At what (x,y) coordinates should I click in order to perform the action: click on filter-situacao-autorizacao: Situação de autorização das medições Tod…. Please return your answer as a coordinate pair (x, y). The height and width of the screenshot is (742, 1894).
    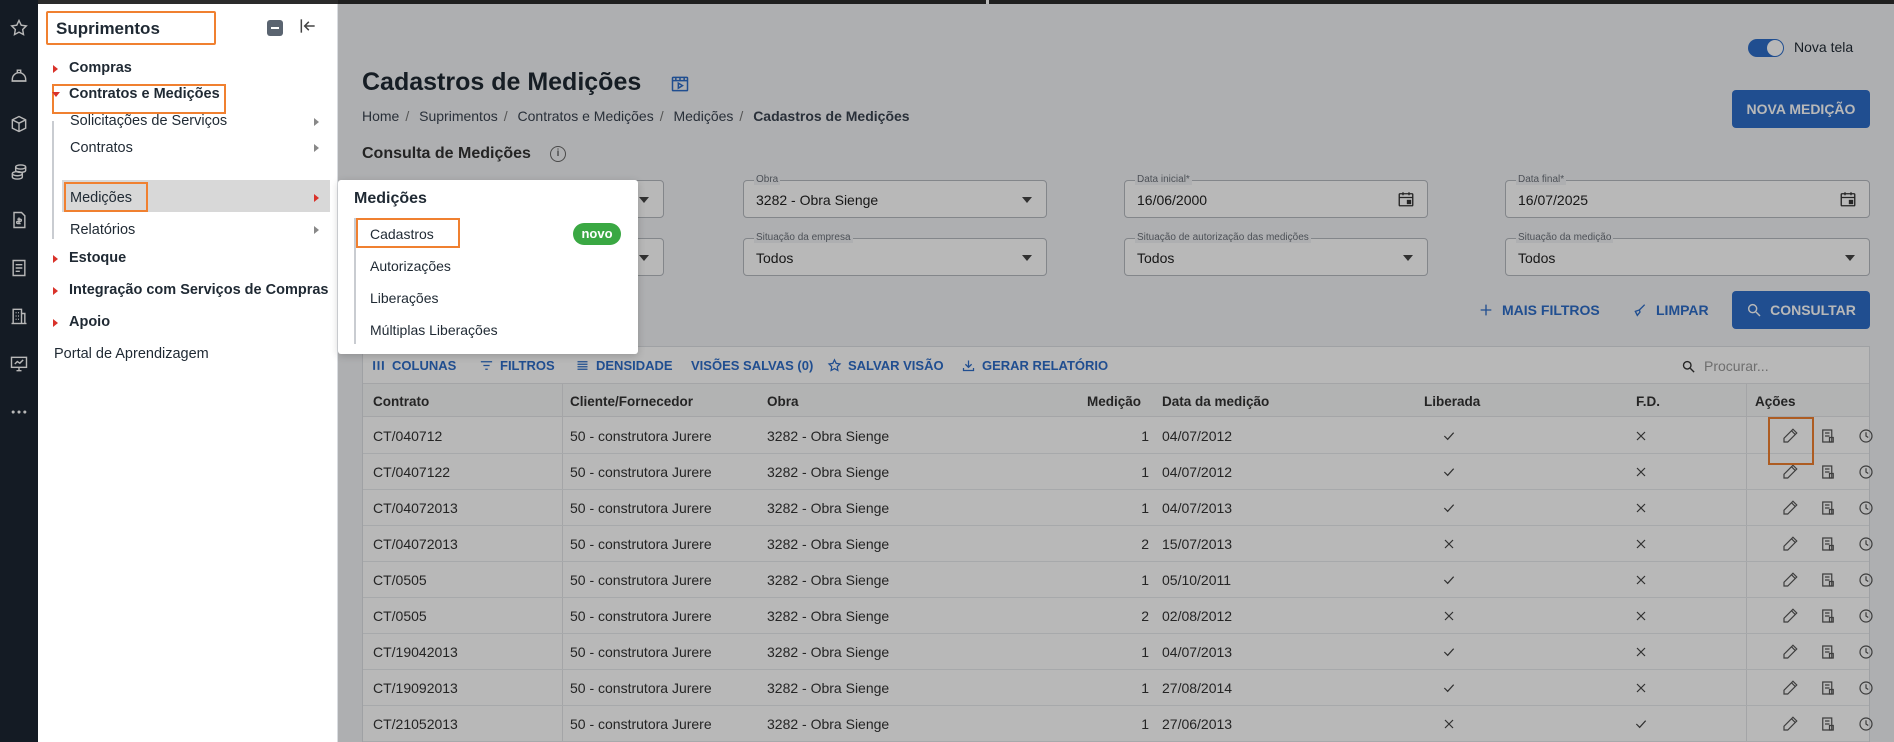
    Looking at the image, I should click on (1276, 254).